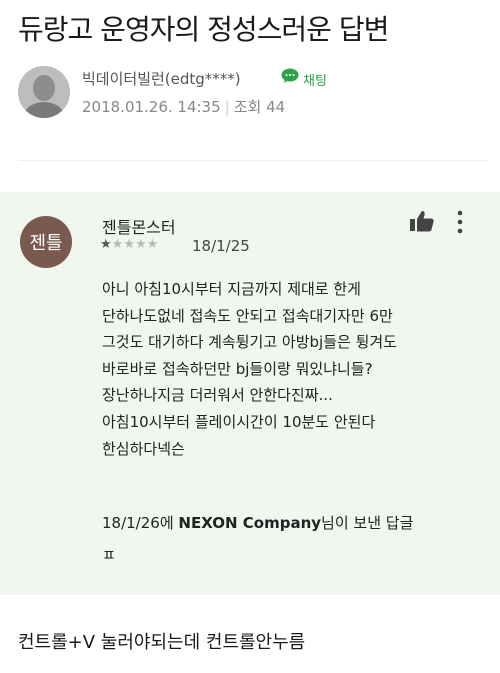 Image resolution: width=500 pixels, height=673 pixels. I want to click on chat-link: 채팅, so click(315, 79).